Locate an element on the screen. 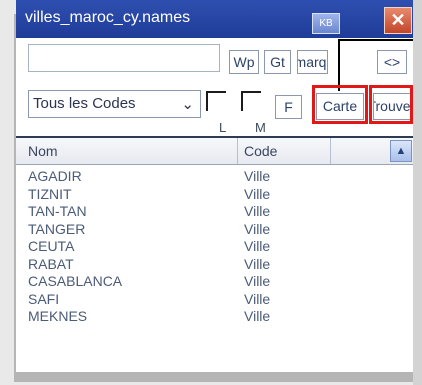  cell-nom: CASABLANCA is located at coordinates (75, 281).